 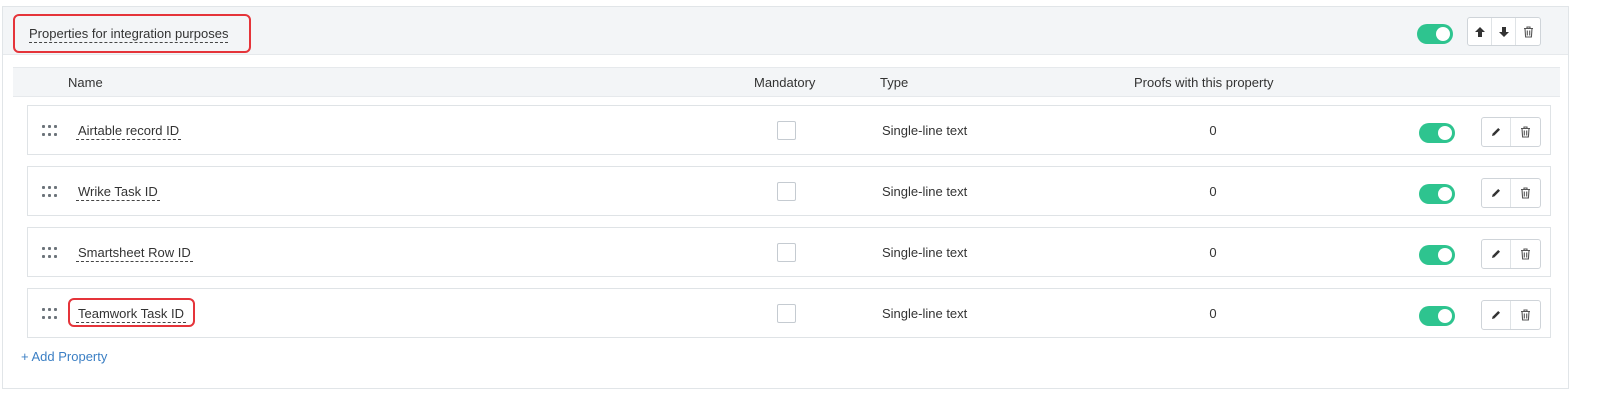 What do you see at coordinates (118, 192) in the screenshot?
I see `property-name: Wrike Task ID` at bounding box center [118, 192].